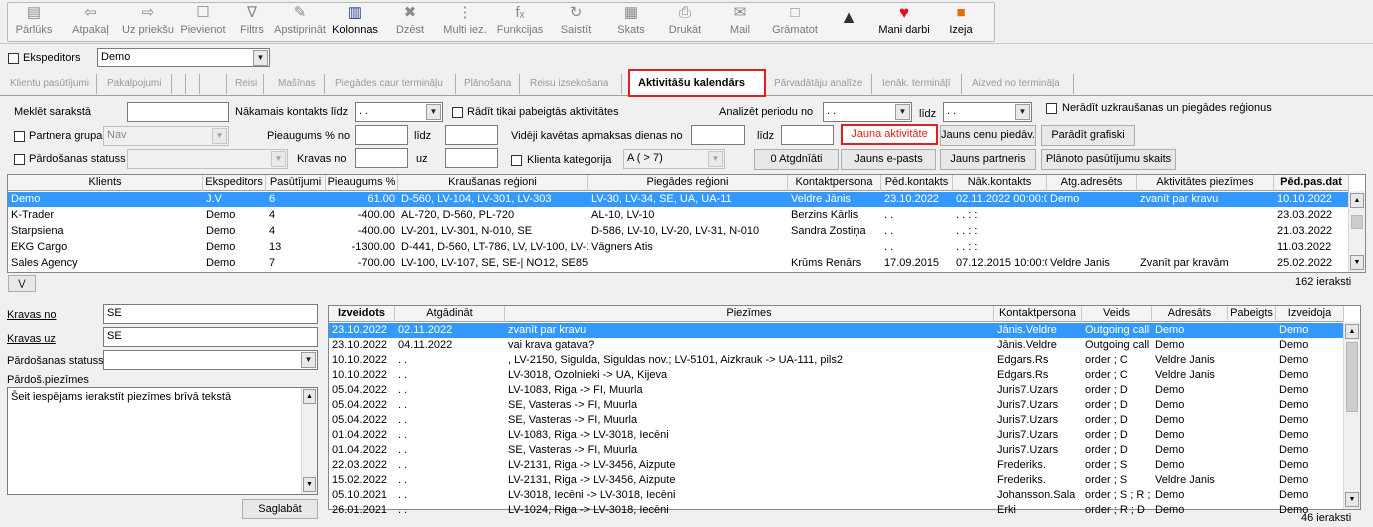 This screenshot has width=1373, height=527. Describe the element at coordinates (1252, 314) in the screenshot. I see `column-header-pabeigts: Pabeigts` at that location.